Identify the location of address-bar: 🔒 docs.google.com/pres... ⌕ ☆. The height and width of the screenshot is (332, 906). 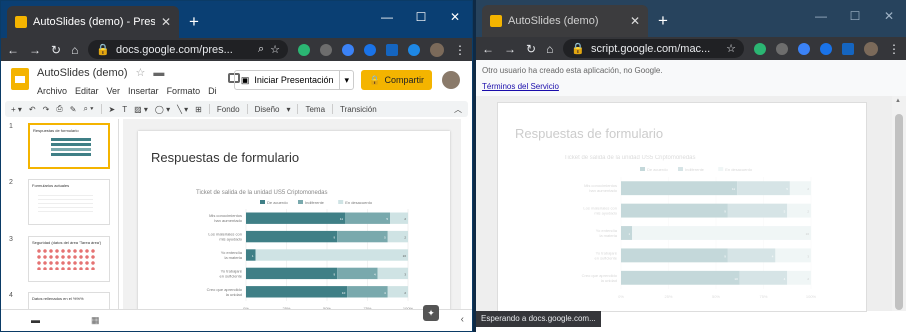
(188, 49).